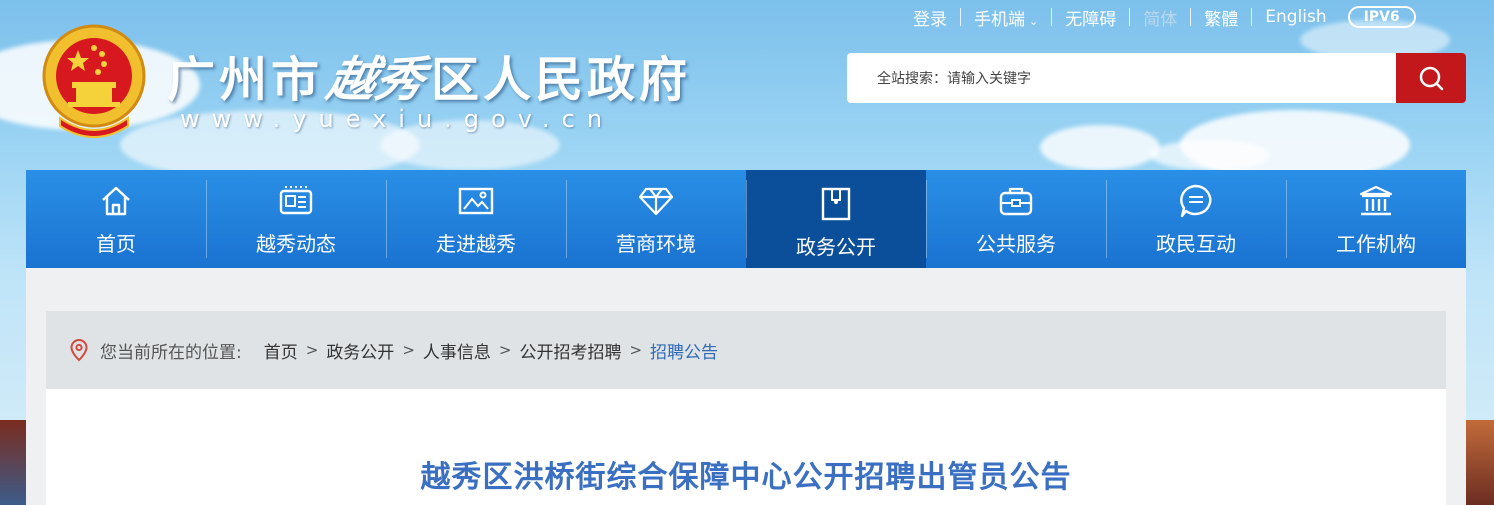 This screenshot has width=1494, height=505. Describe the element at coordinates (1016, 243) in the screenshot. I see `nav-item-label: 公共服务` at that location.